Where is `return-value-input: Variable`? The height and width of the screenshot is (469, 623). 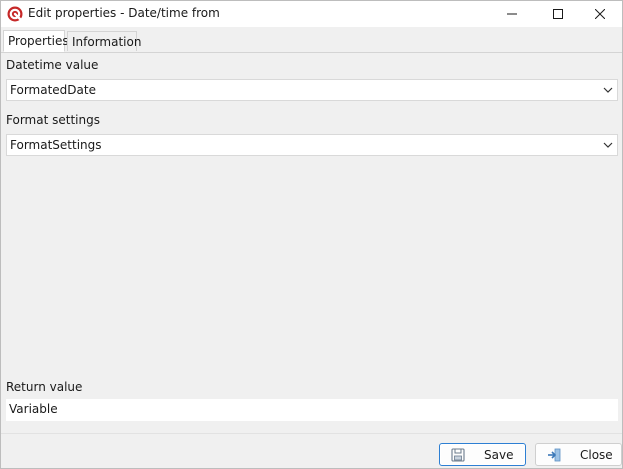
return-value-input: Variable is located at coordinates (312, 410).